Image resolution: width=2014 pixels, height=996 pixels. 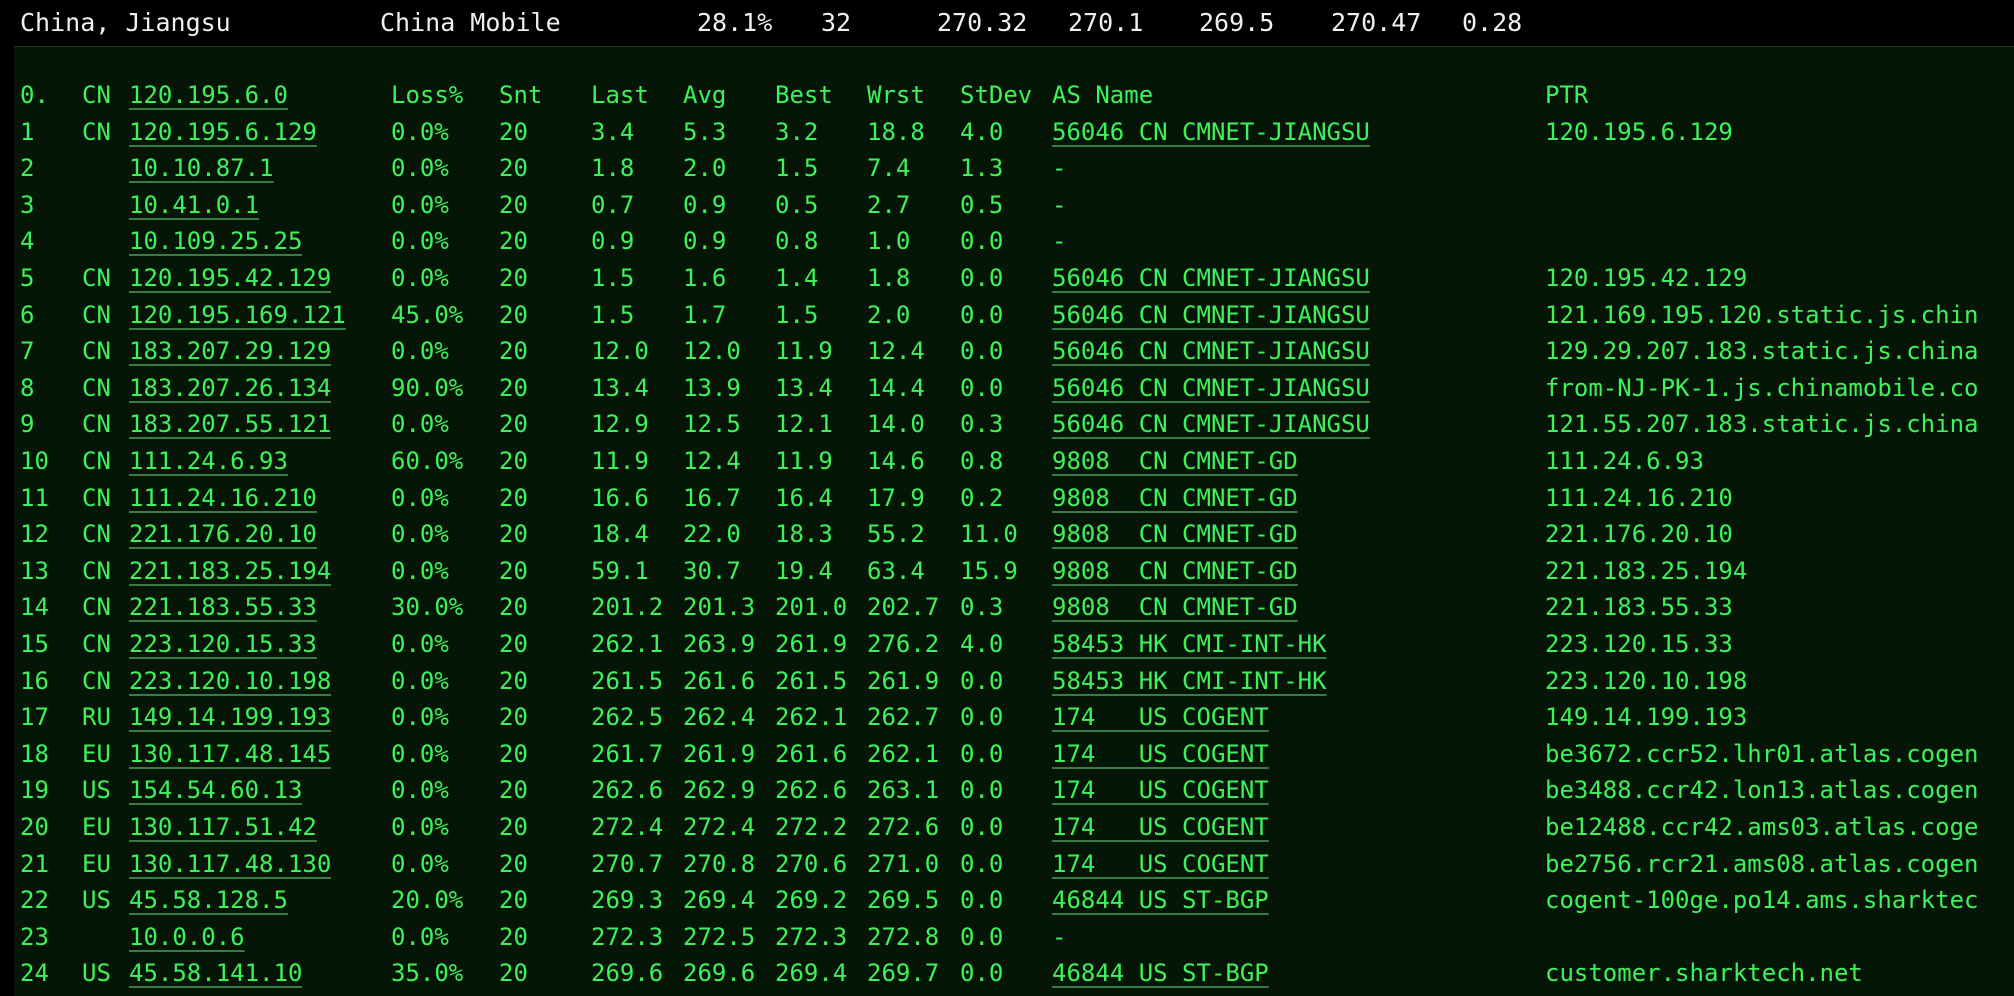 What do you see at coordinates (1646, 570) in the screenshot?
I see `ptr-value: 221.183.25.194` at bounding box center [1646, 570].